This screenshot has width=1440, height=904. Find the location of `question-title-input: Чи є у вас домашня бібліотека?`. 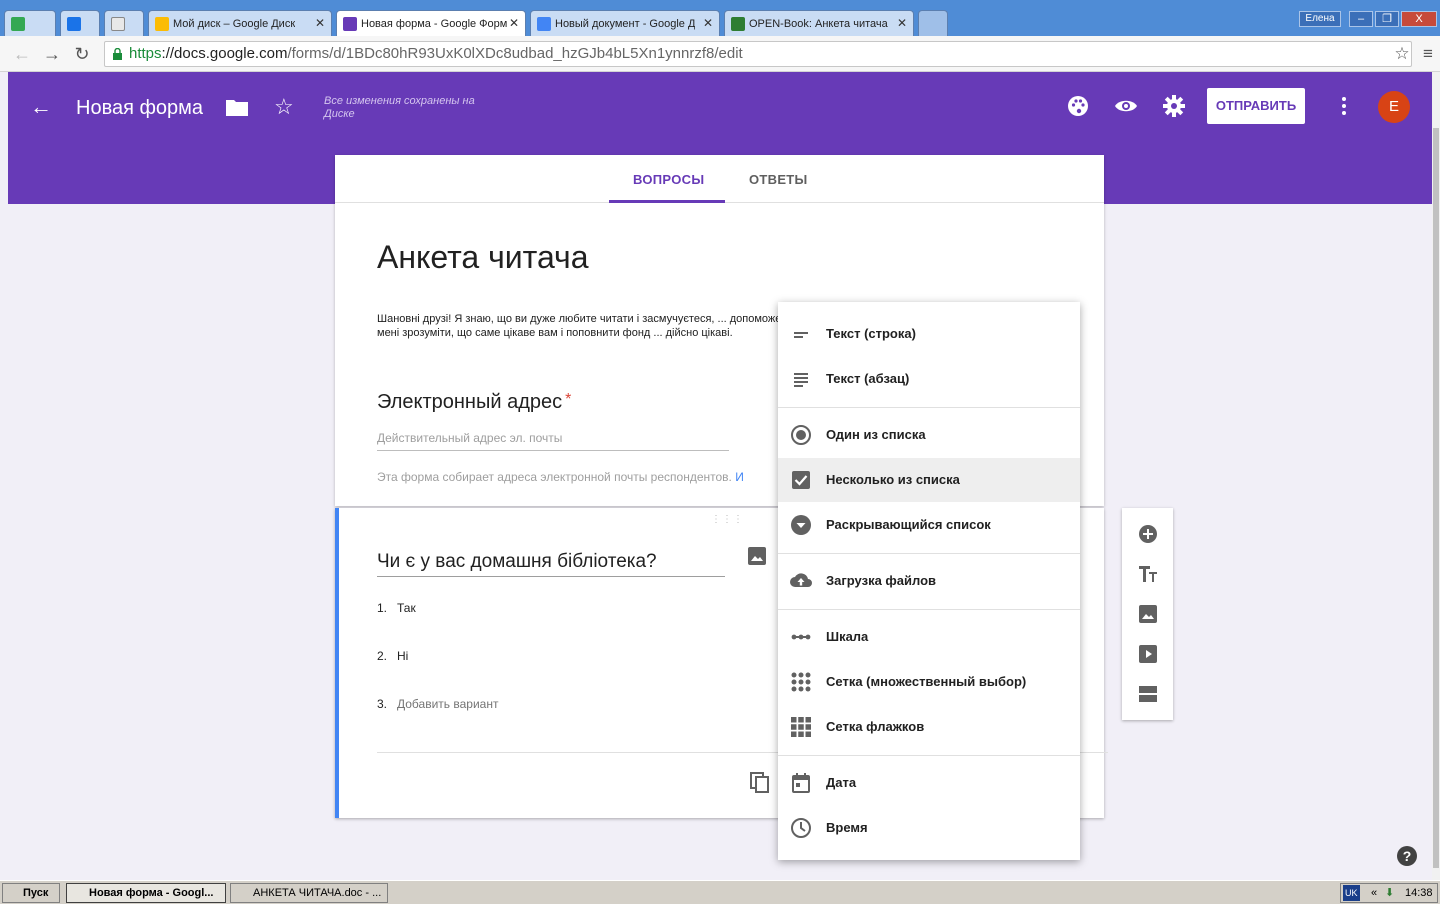

question-title-input: Чи є у вас домашня бібліотека? is located at coordinates (551, 564).